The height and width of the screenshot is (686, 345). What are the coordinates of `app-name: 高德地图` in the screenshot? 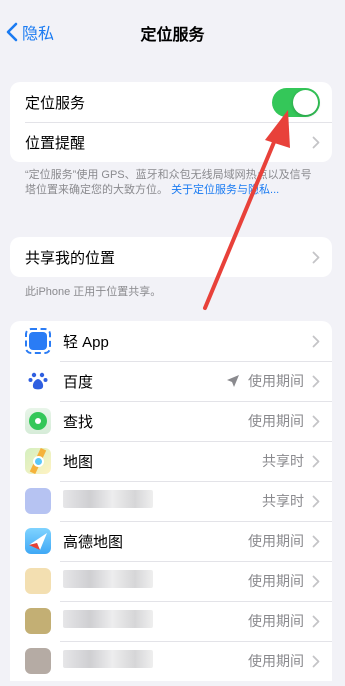 It's located at (93, 542).